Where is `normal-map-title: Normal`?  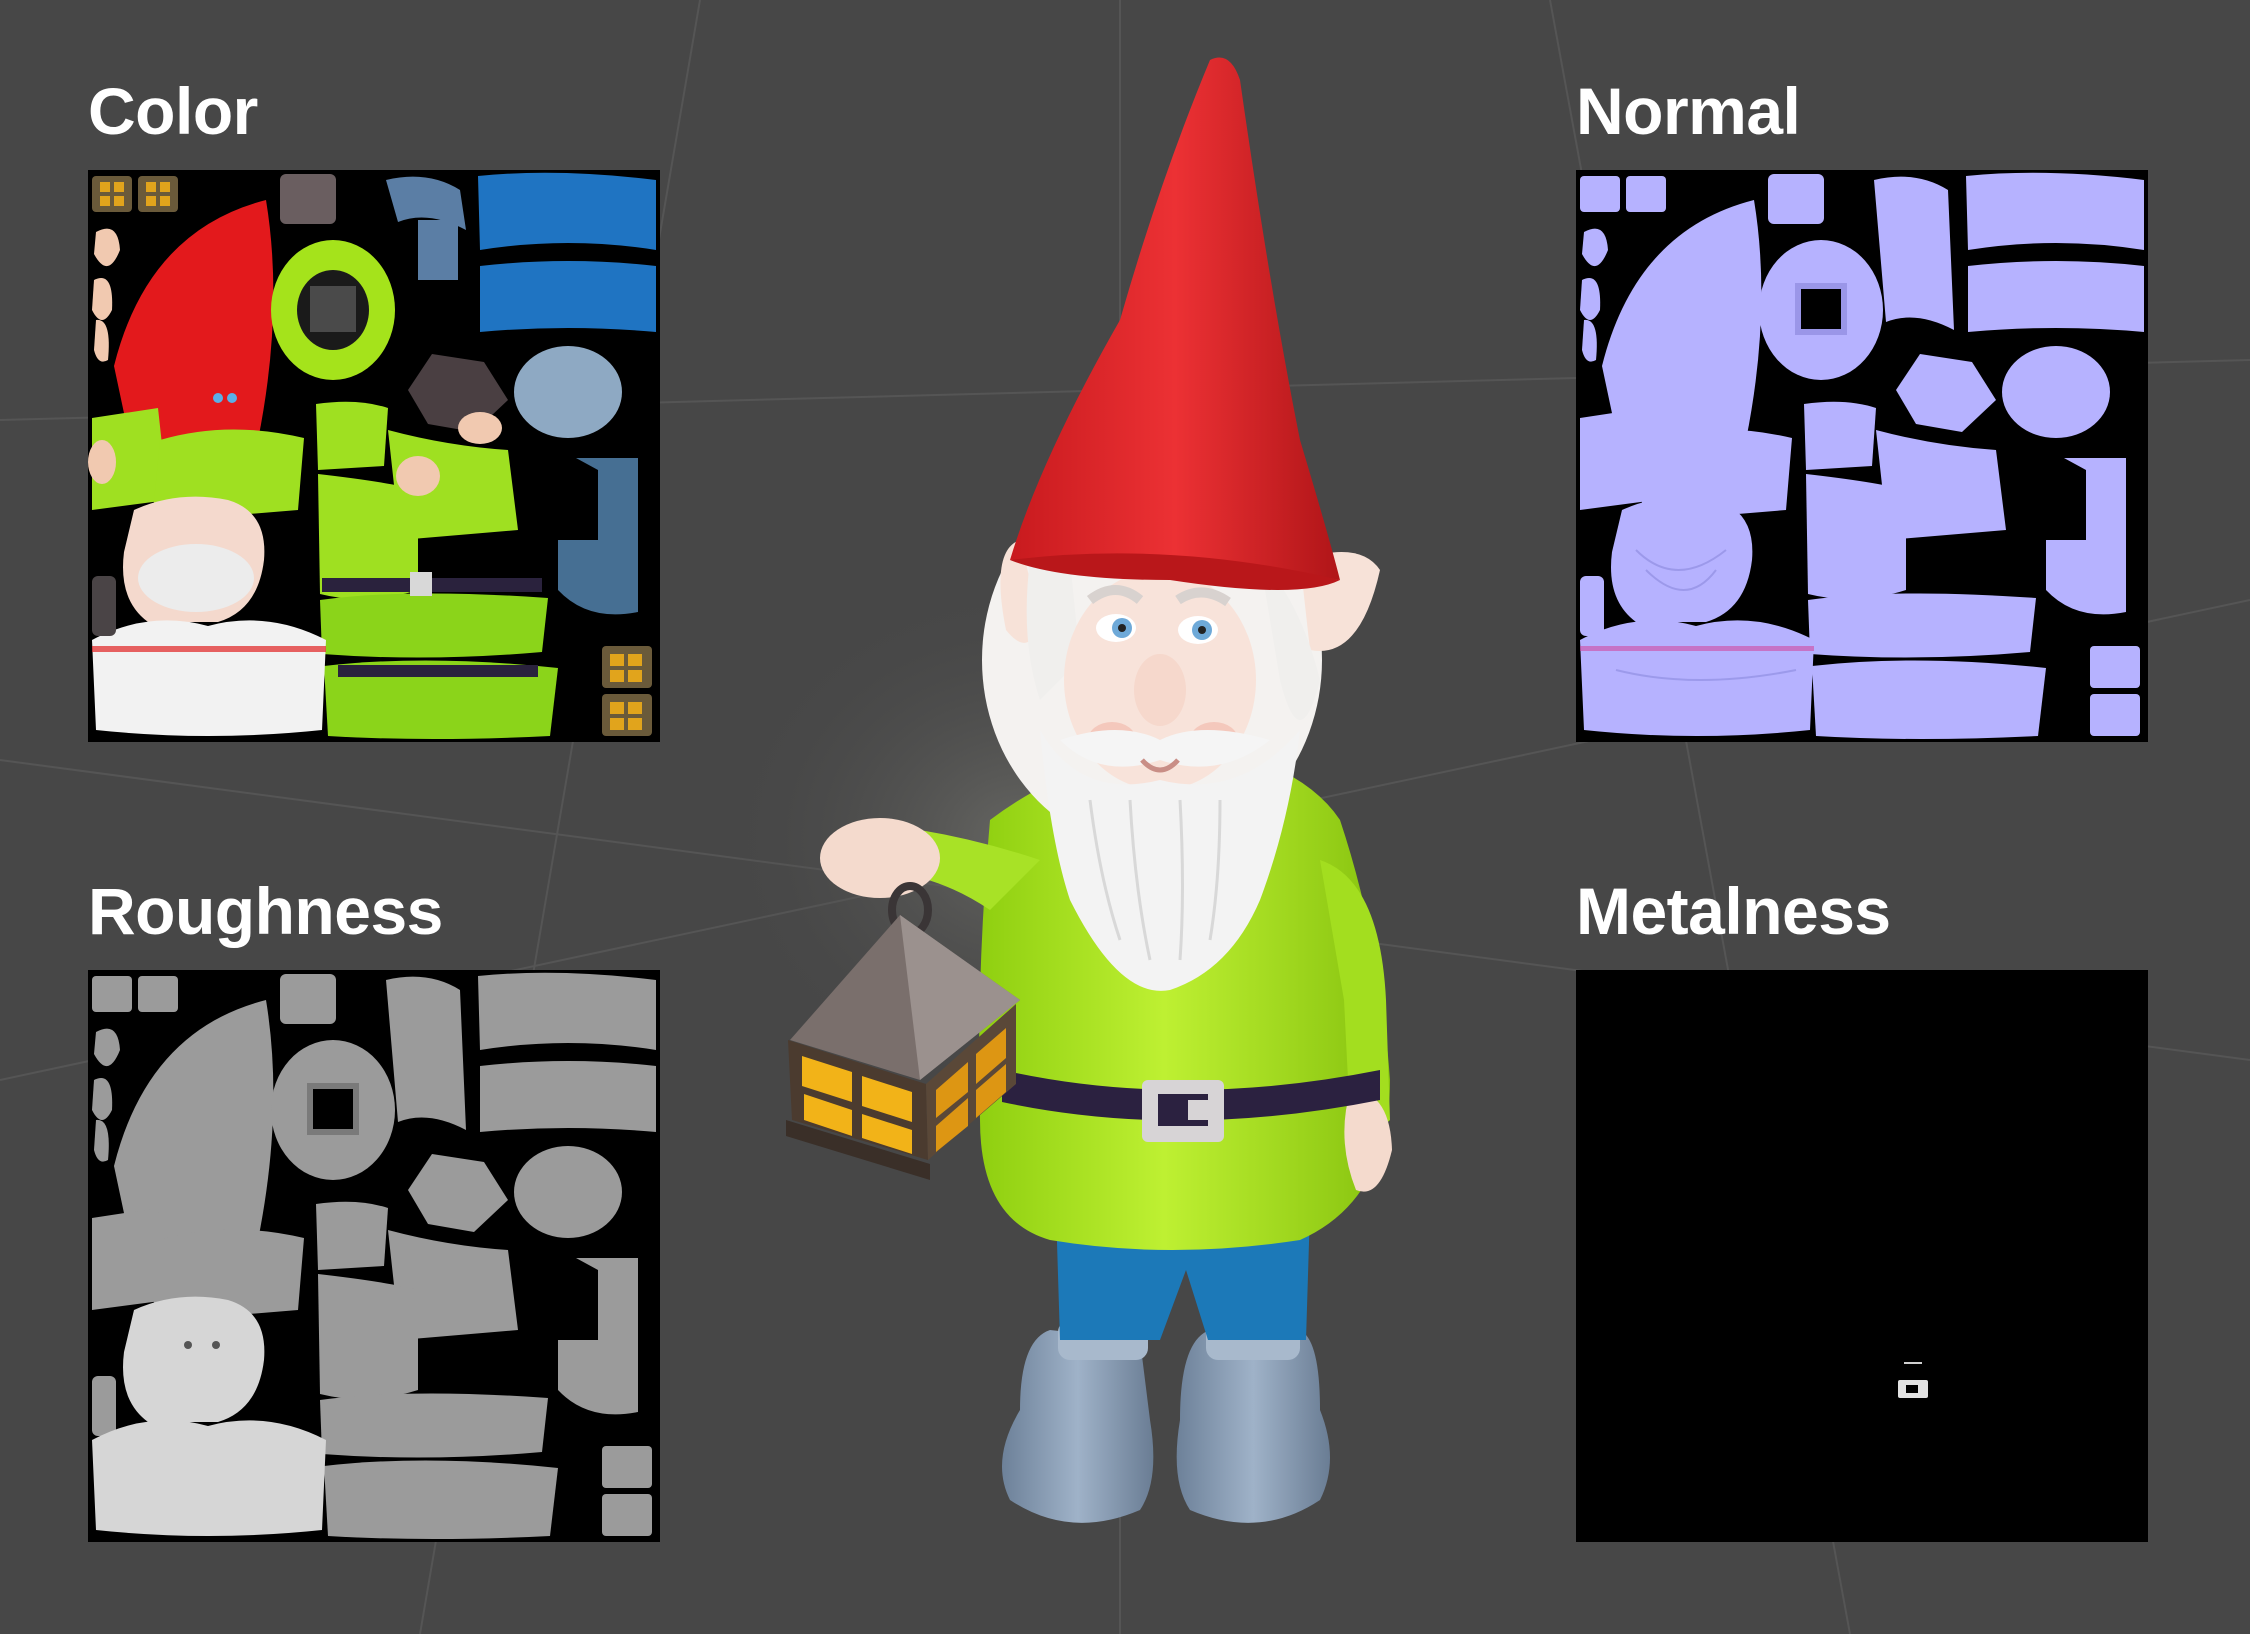 normal-map-title: Normal is located at coordinates (1688, 111).